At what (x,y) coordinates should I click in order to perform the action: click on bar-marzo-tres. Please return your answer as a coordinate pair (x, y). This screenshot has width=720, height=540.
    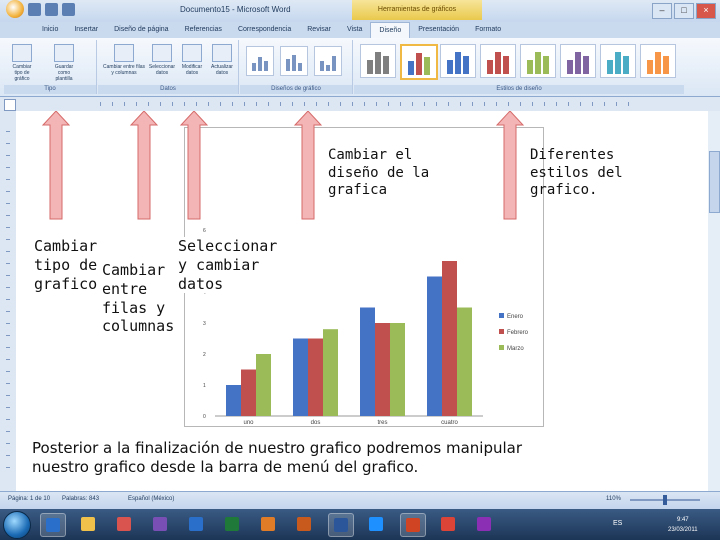
    Looking at the image, I should click on (397, 369).